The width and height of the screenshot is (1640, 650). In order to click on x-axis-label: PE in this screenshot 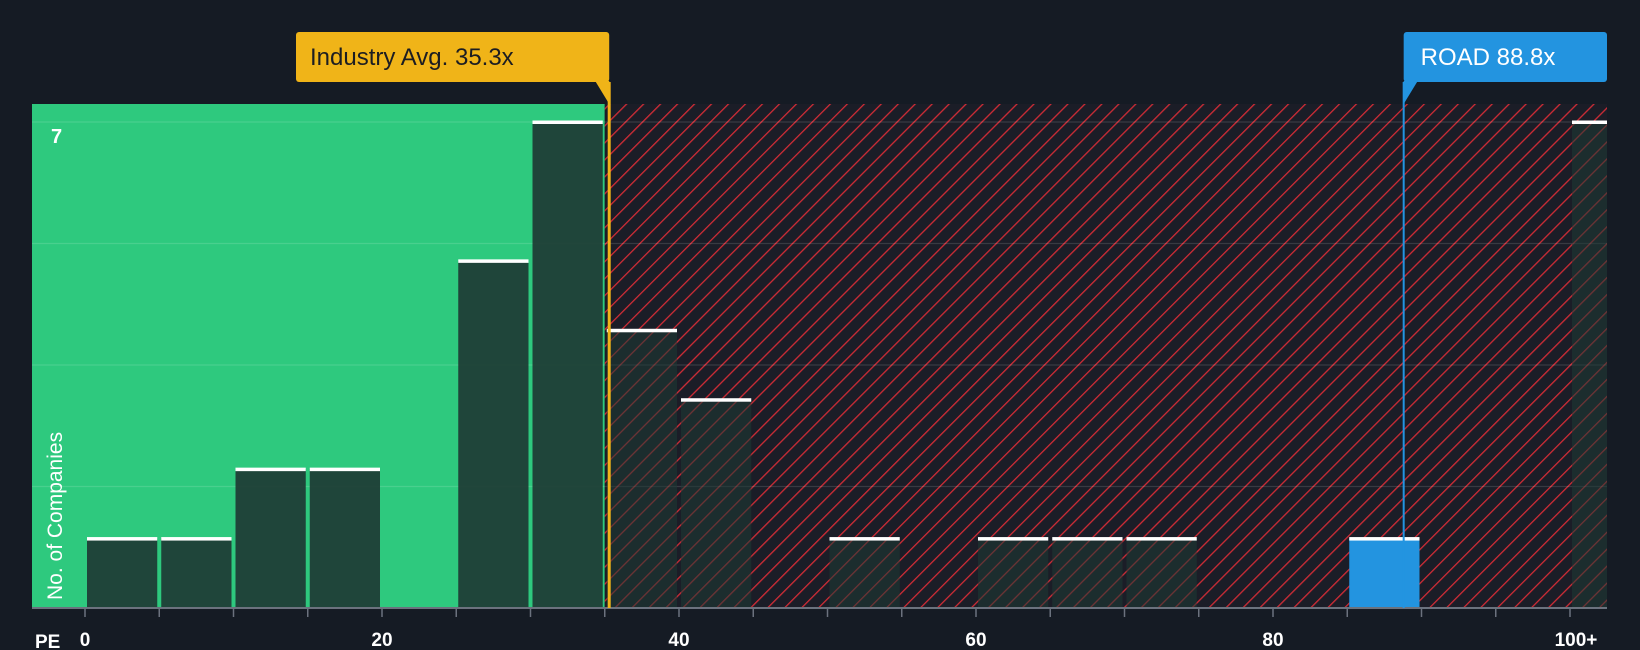, I will do `click(47, 641)`.